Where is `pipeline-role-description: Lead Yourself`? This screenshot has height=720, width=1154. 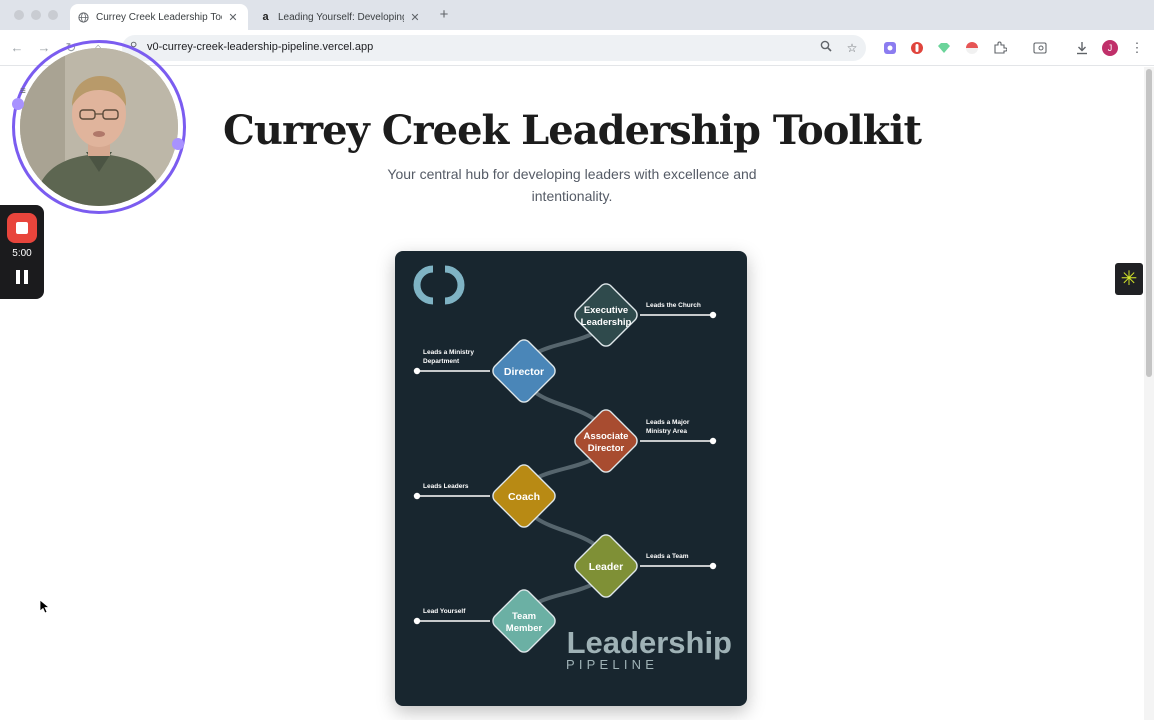 pipeline-role-description: Lead Yourself is located at coordinates (444, 611).